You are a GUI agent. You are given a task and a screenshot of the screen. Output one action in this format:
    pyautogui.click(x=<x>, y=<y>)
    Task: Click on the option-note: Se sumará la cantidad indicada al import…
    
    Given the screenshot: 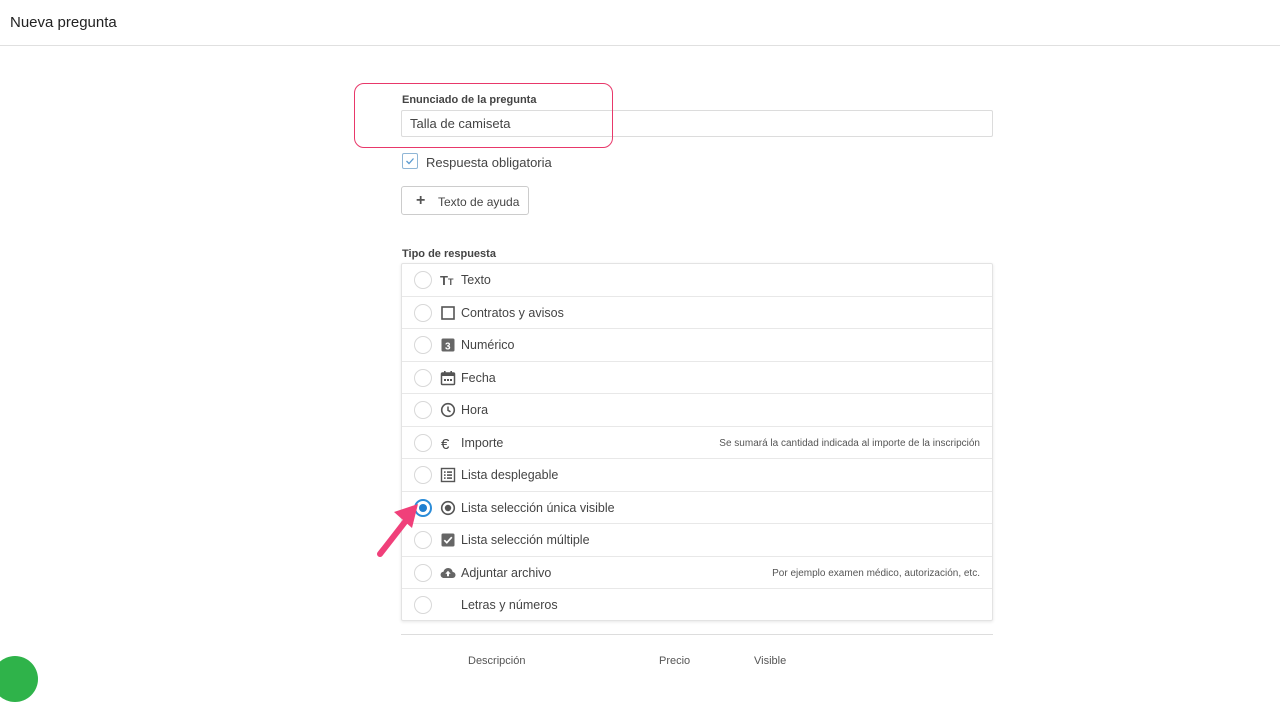 What is the action you would take?
    pyautogui.click(x=849, y=443)
    